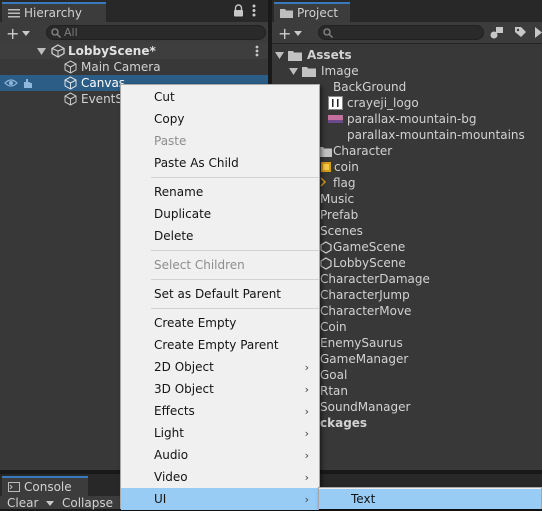 This screenshot has width=542, height=511. Describe the element at coordinates (364, 359) in the screenshot. I see `project-row-gamemanager: GameManager` at that location.